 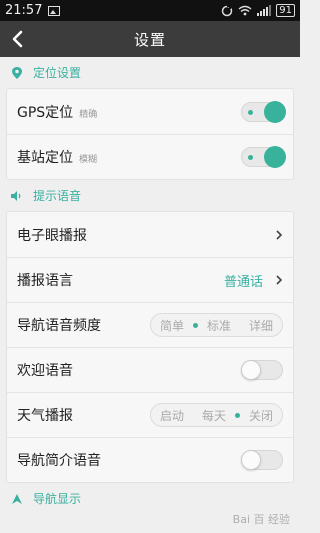 I want to click on e-eye-label: 电子眼播报, so click(x=52, y=235).